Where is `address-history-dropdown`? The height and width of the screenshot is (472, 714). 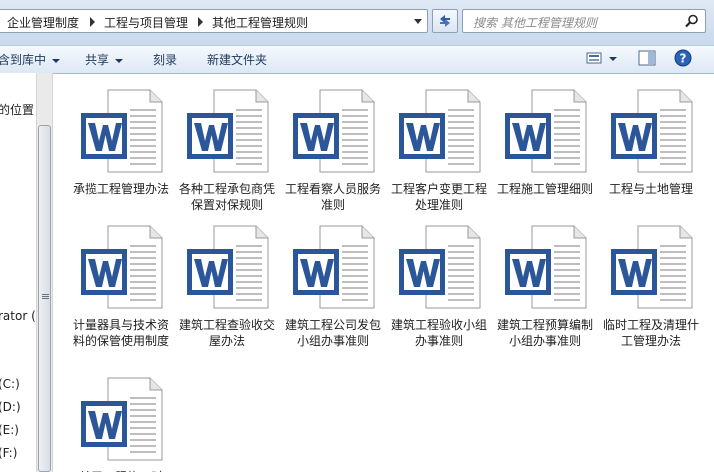 address-history-dropdown is located at coordinates (418, 21).